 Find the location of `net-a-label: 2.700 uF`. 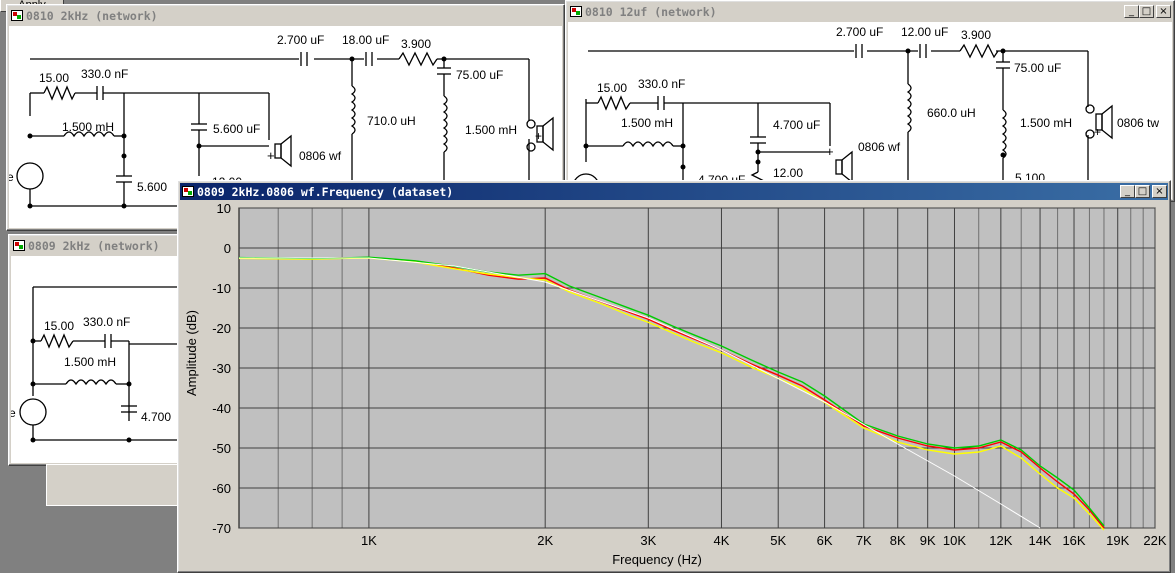

net-a-label: 2.700 uF is located at coordinates (300, 40).